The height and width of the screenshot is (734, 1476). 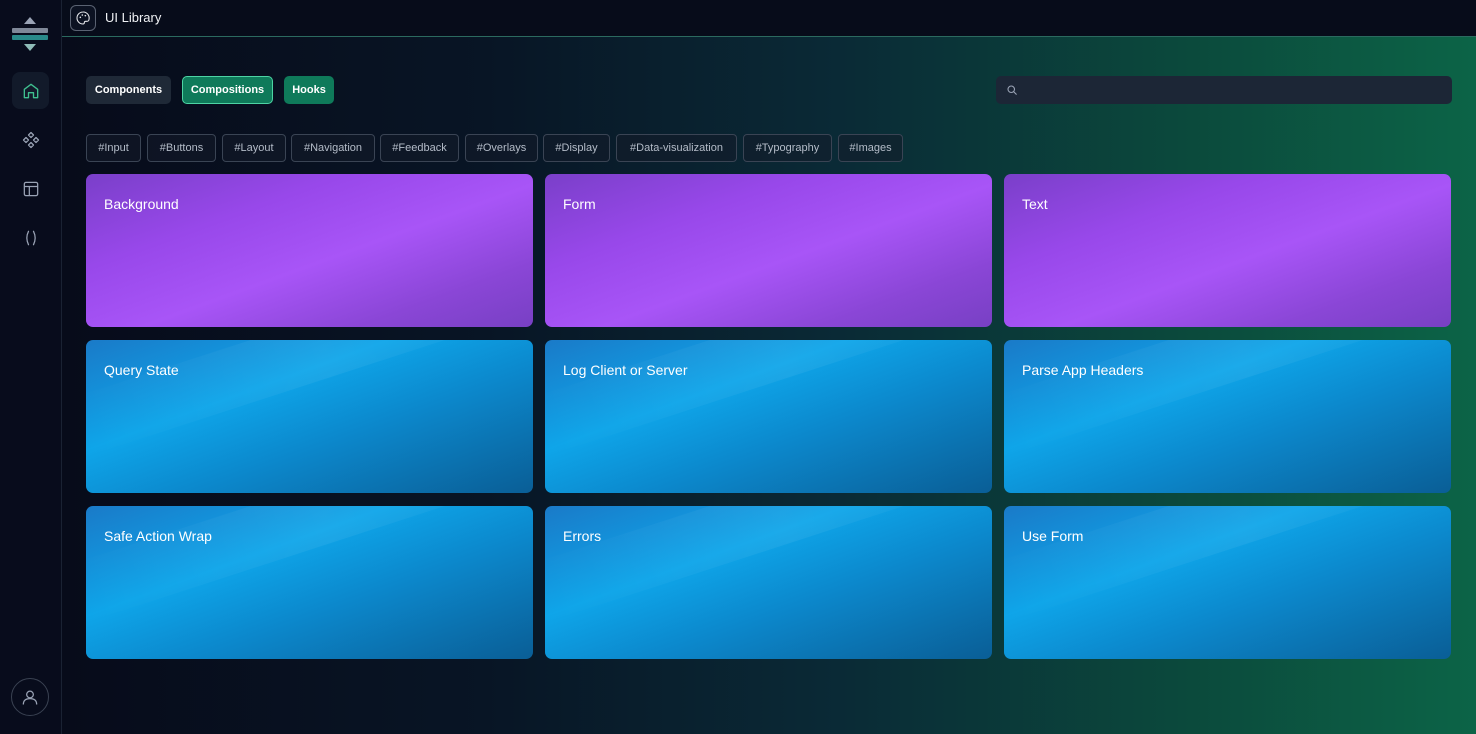 I want to click on tab-components: Components, so click(x=128, y=90).